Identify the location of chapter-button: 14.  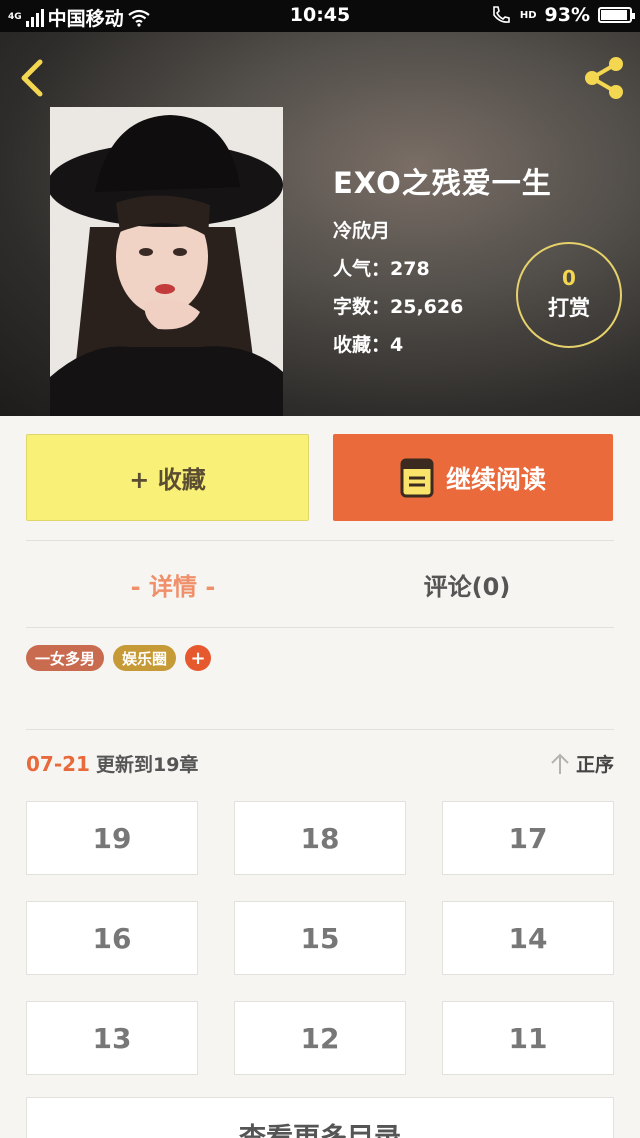
(528, 938).